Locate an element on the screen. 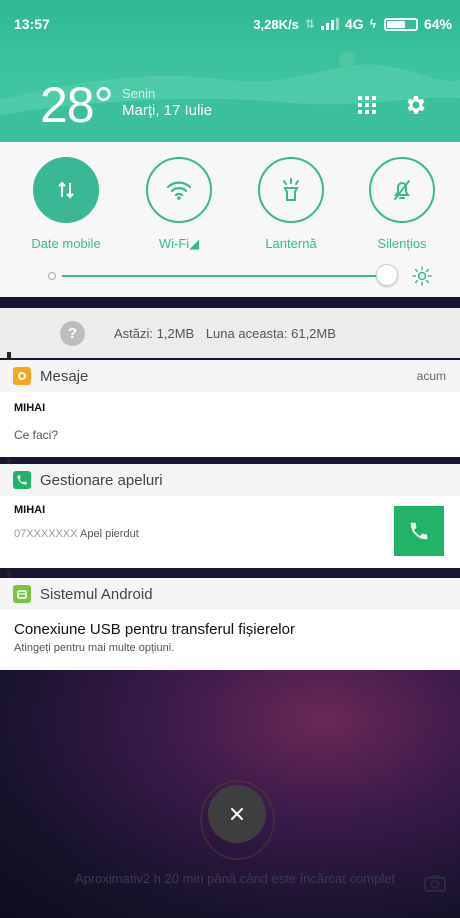 The image size is (460, 918). flashlight-icon is located at coordinates (291, 189).